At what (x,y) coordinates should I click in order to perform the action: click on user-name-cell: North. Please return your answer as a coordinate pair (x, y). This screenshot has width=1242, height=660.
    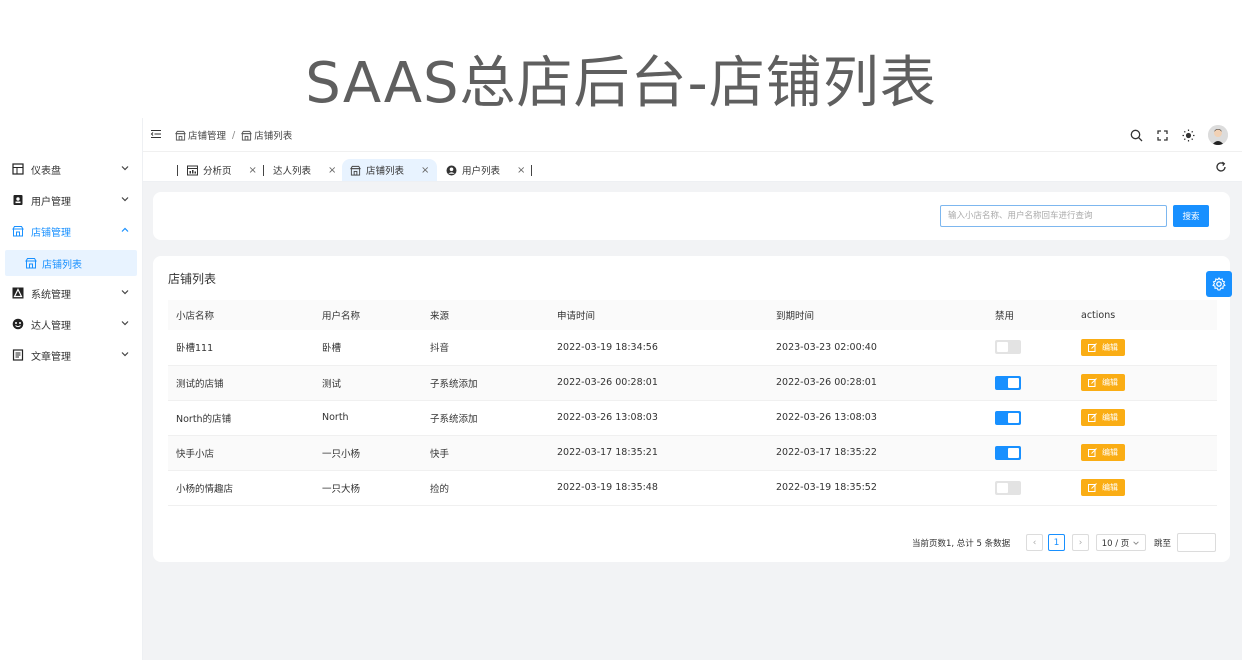
    Looking at the image, I should click on (368, 418).